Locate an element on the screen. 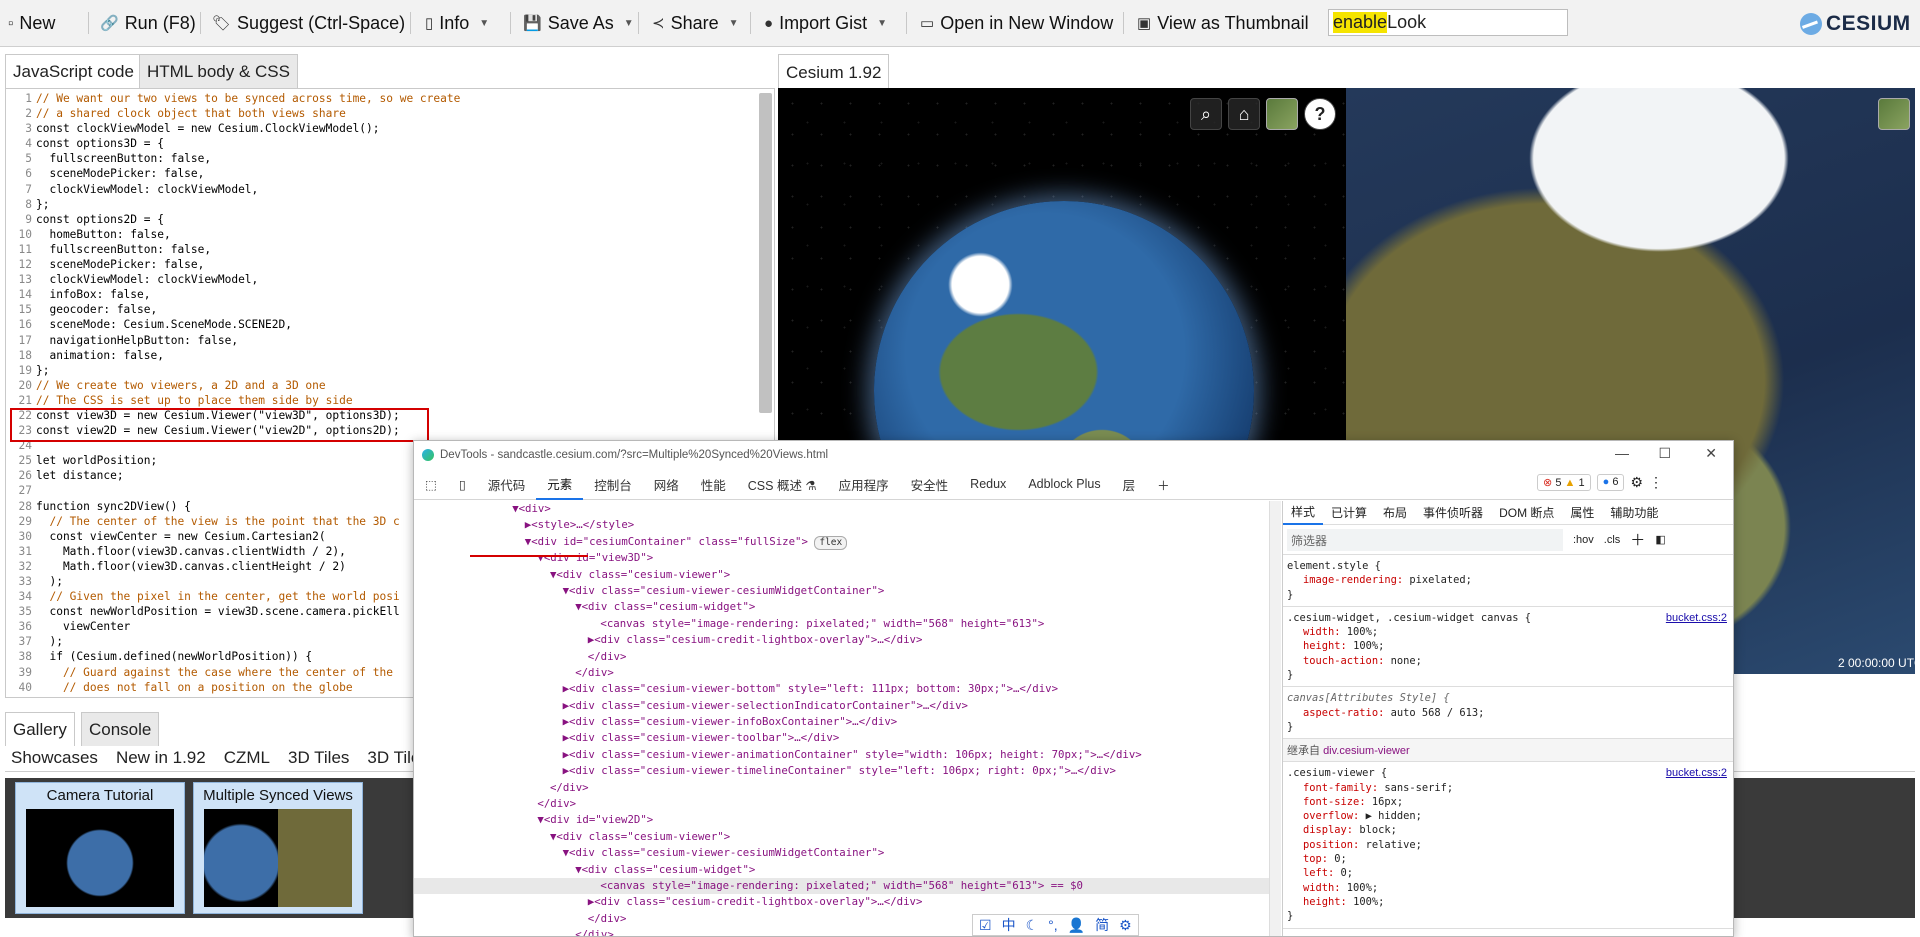  styles-subtab: 事件侦听器 is located at coordinates (1453, 513).